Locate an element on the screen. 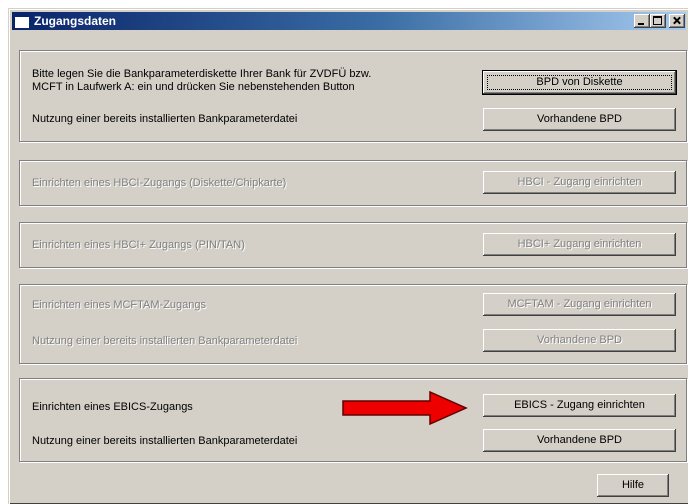 This screenshot has height=504, width=688. mcftam-text: Einrichten eines MCFTAM-Zugangs is located at coordinates (119, 305).